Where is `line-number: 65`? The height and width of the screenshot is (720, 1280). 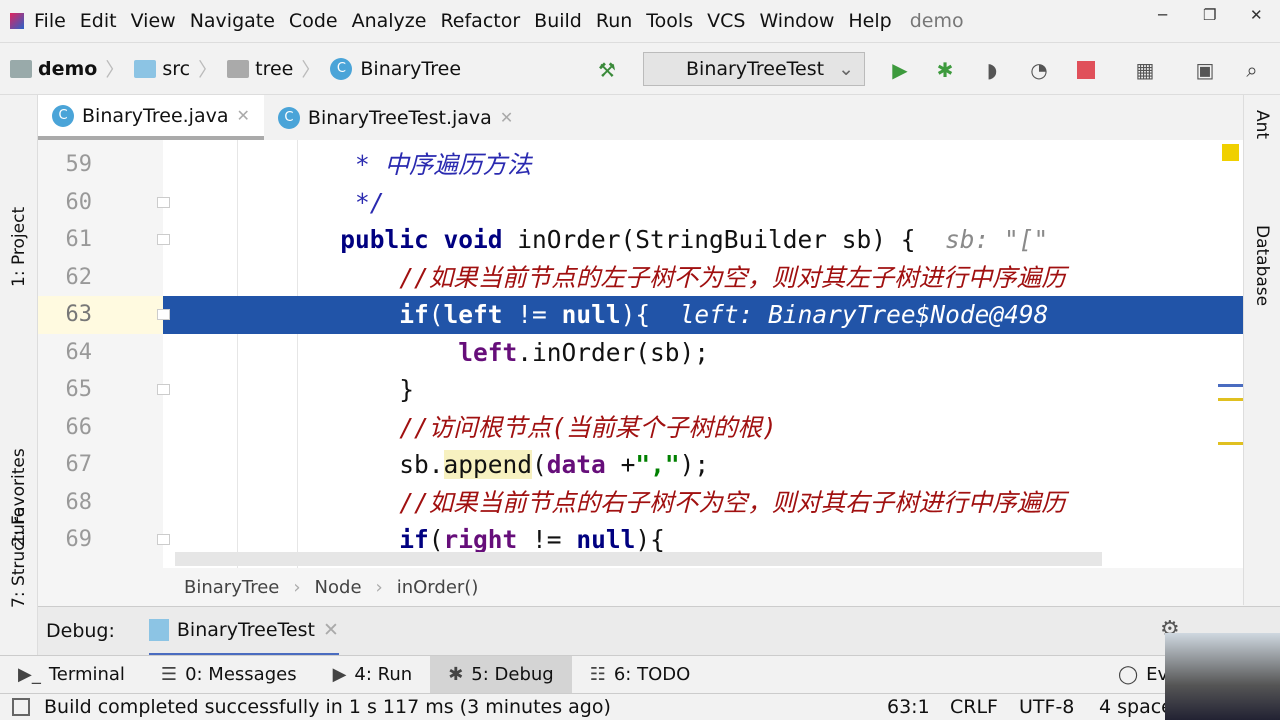
line-number: 65 is located at coordinates (65, 390).